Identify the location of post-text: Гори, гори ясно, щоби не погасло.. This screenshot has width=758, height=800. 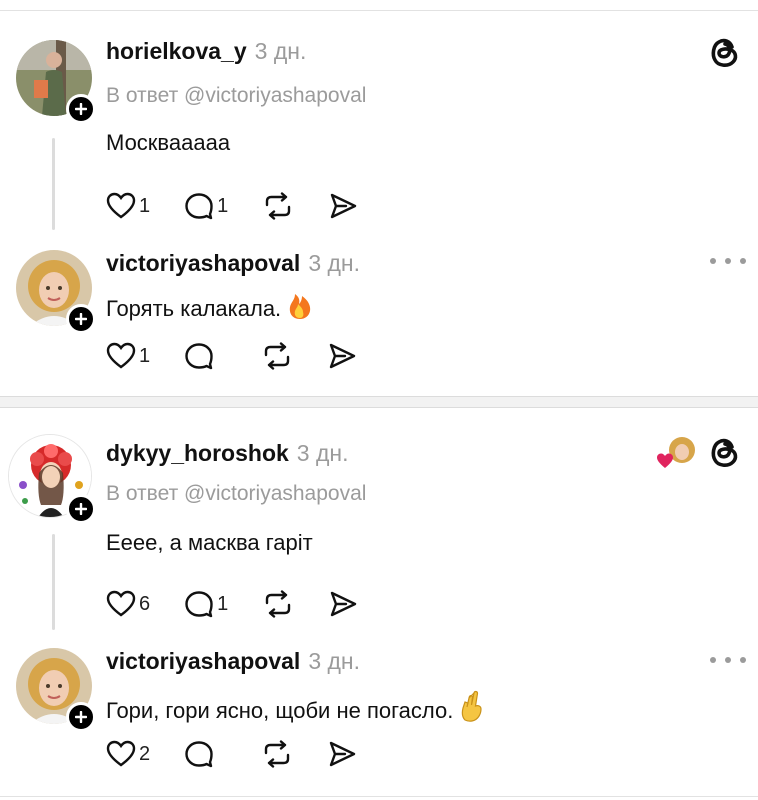
(295, 709).